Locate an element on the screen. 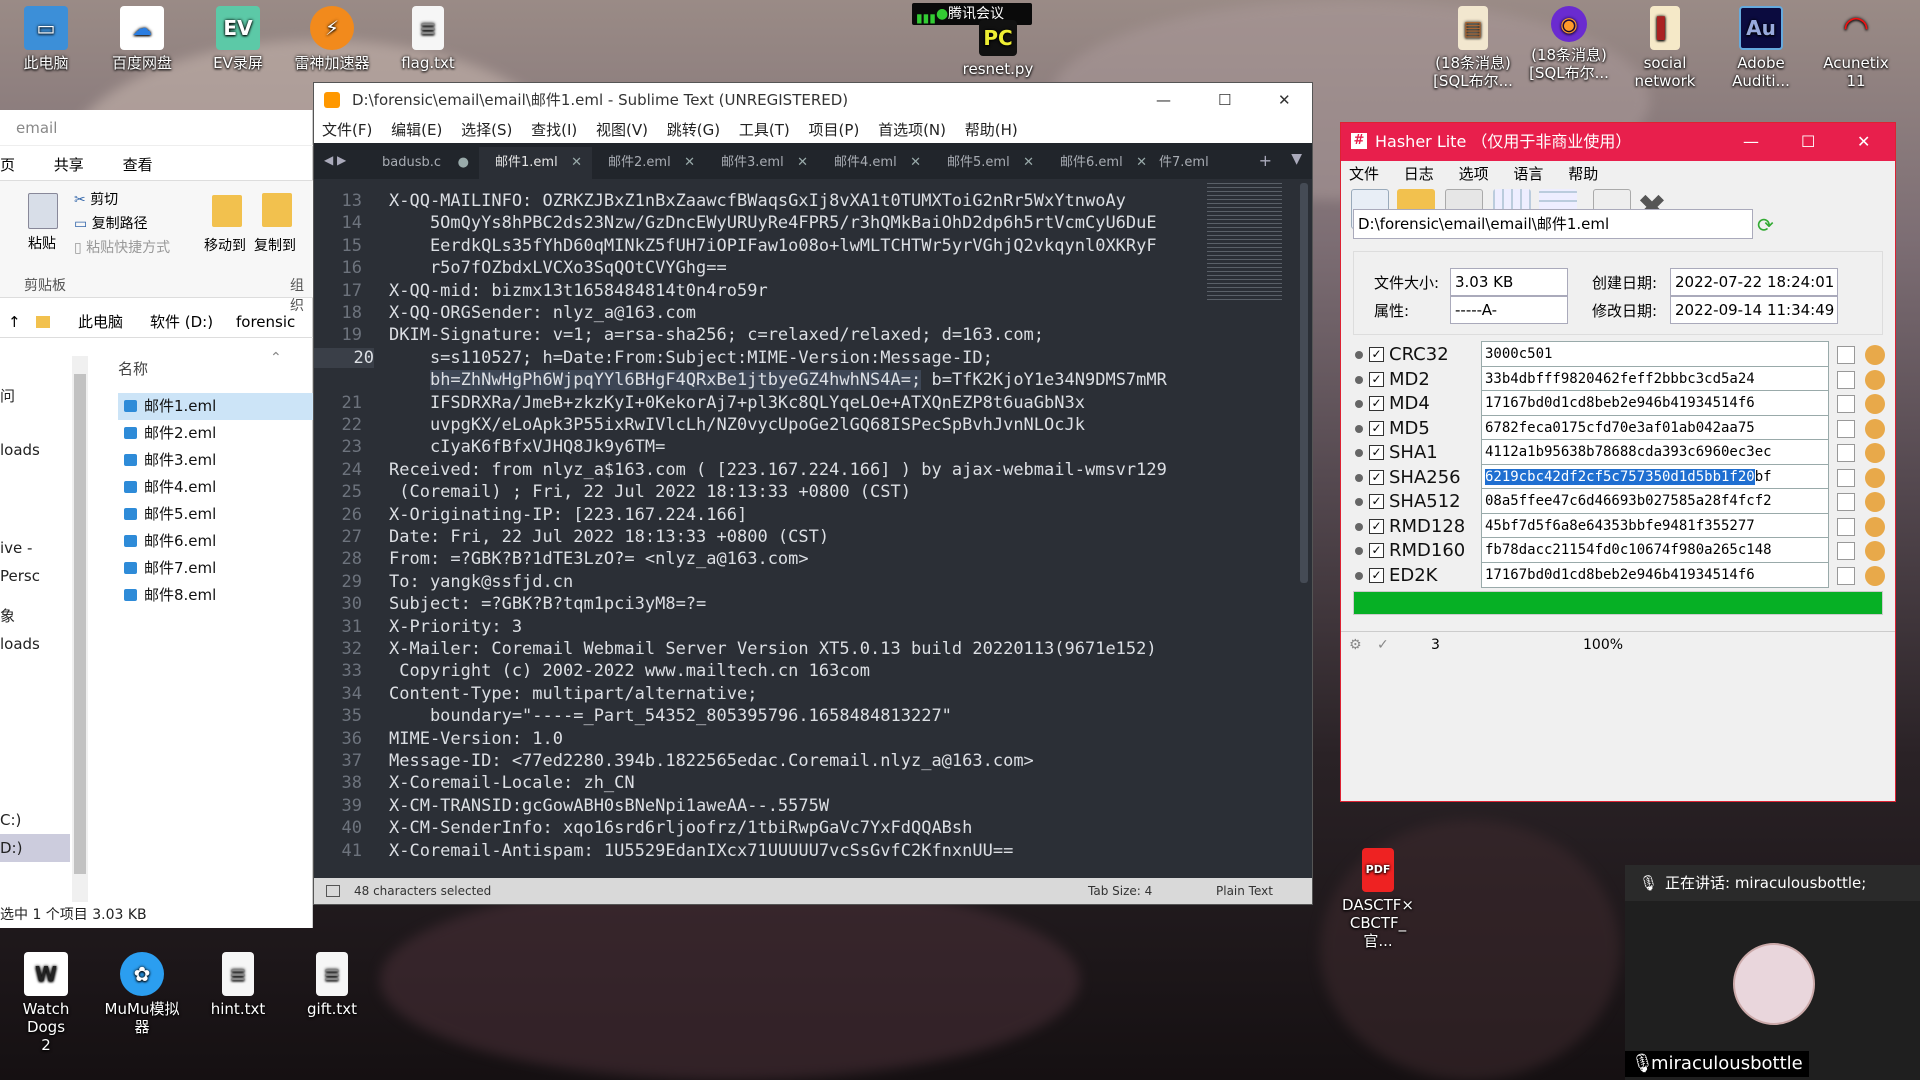 This screenshot has height=1080, width=1920. check-icon: ✓ is located at coordinates (1383, 645).